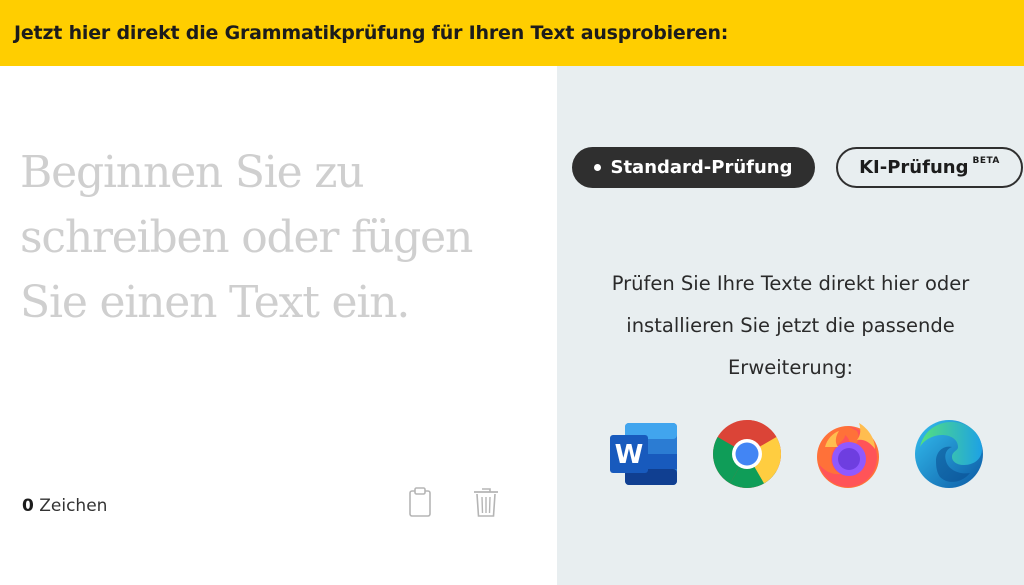  I want to click on trash-icon, so click(486, 502).